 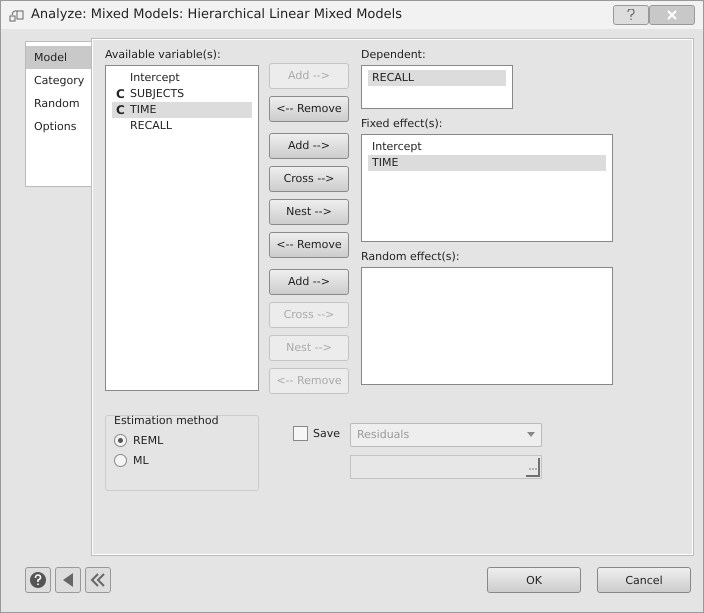 What do you see at coordinates (182, 110) in the screenshot?
I see `list-item: C TIME` at bounding box center [182, 110].